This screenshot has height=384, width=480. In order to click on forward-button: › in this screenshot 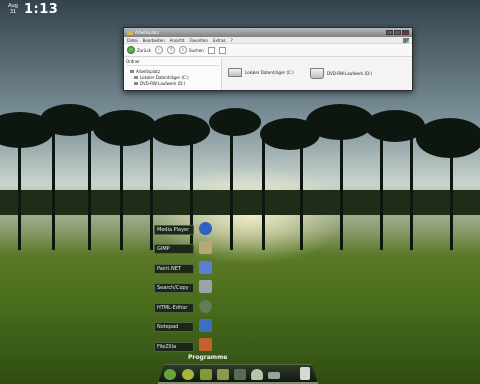, I will do `click(158, 50)`.